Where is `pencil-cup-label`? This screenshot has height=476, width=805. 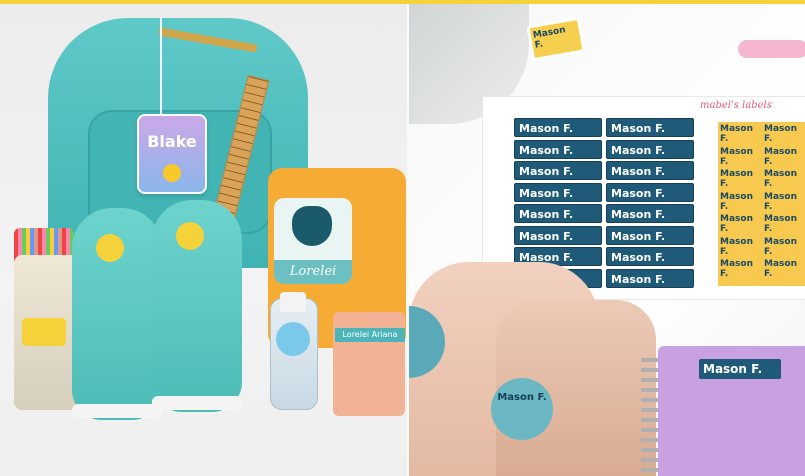
pencil-cup-label is located at coordinates (44, 332).